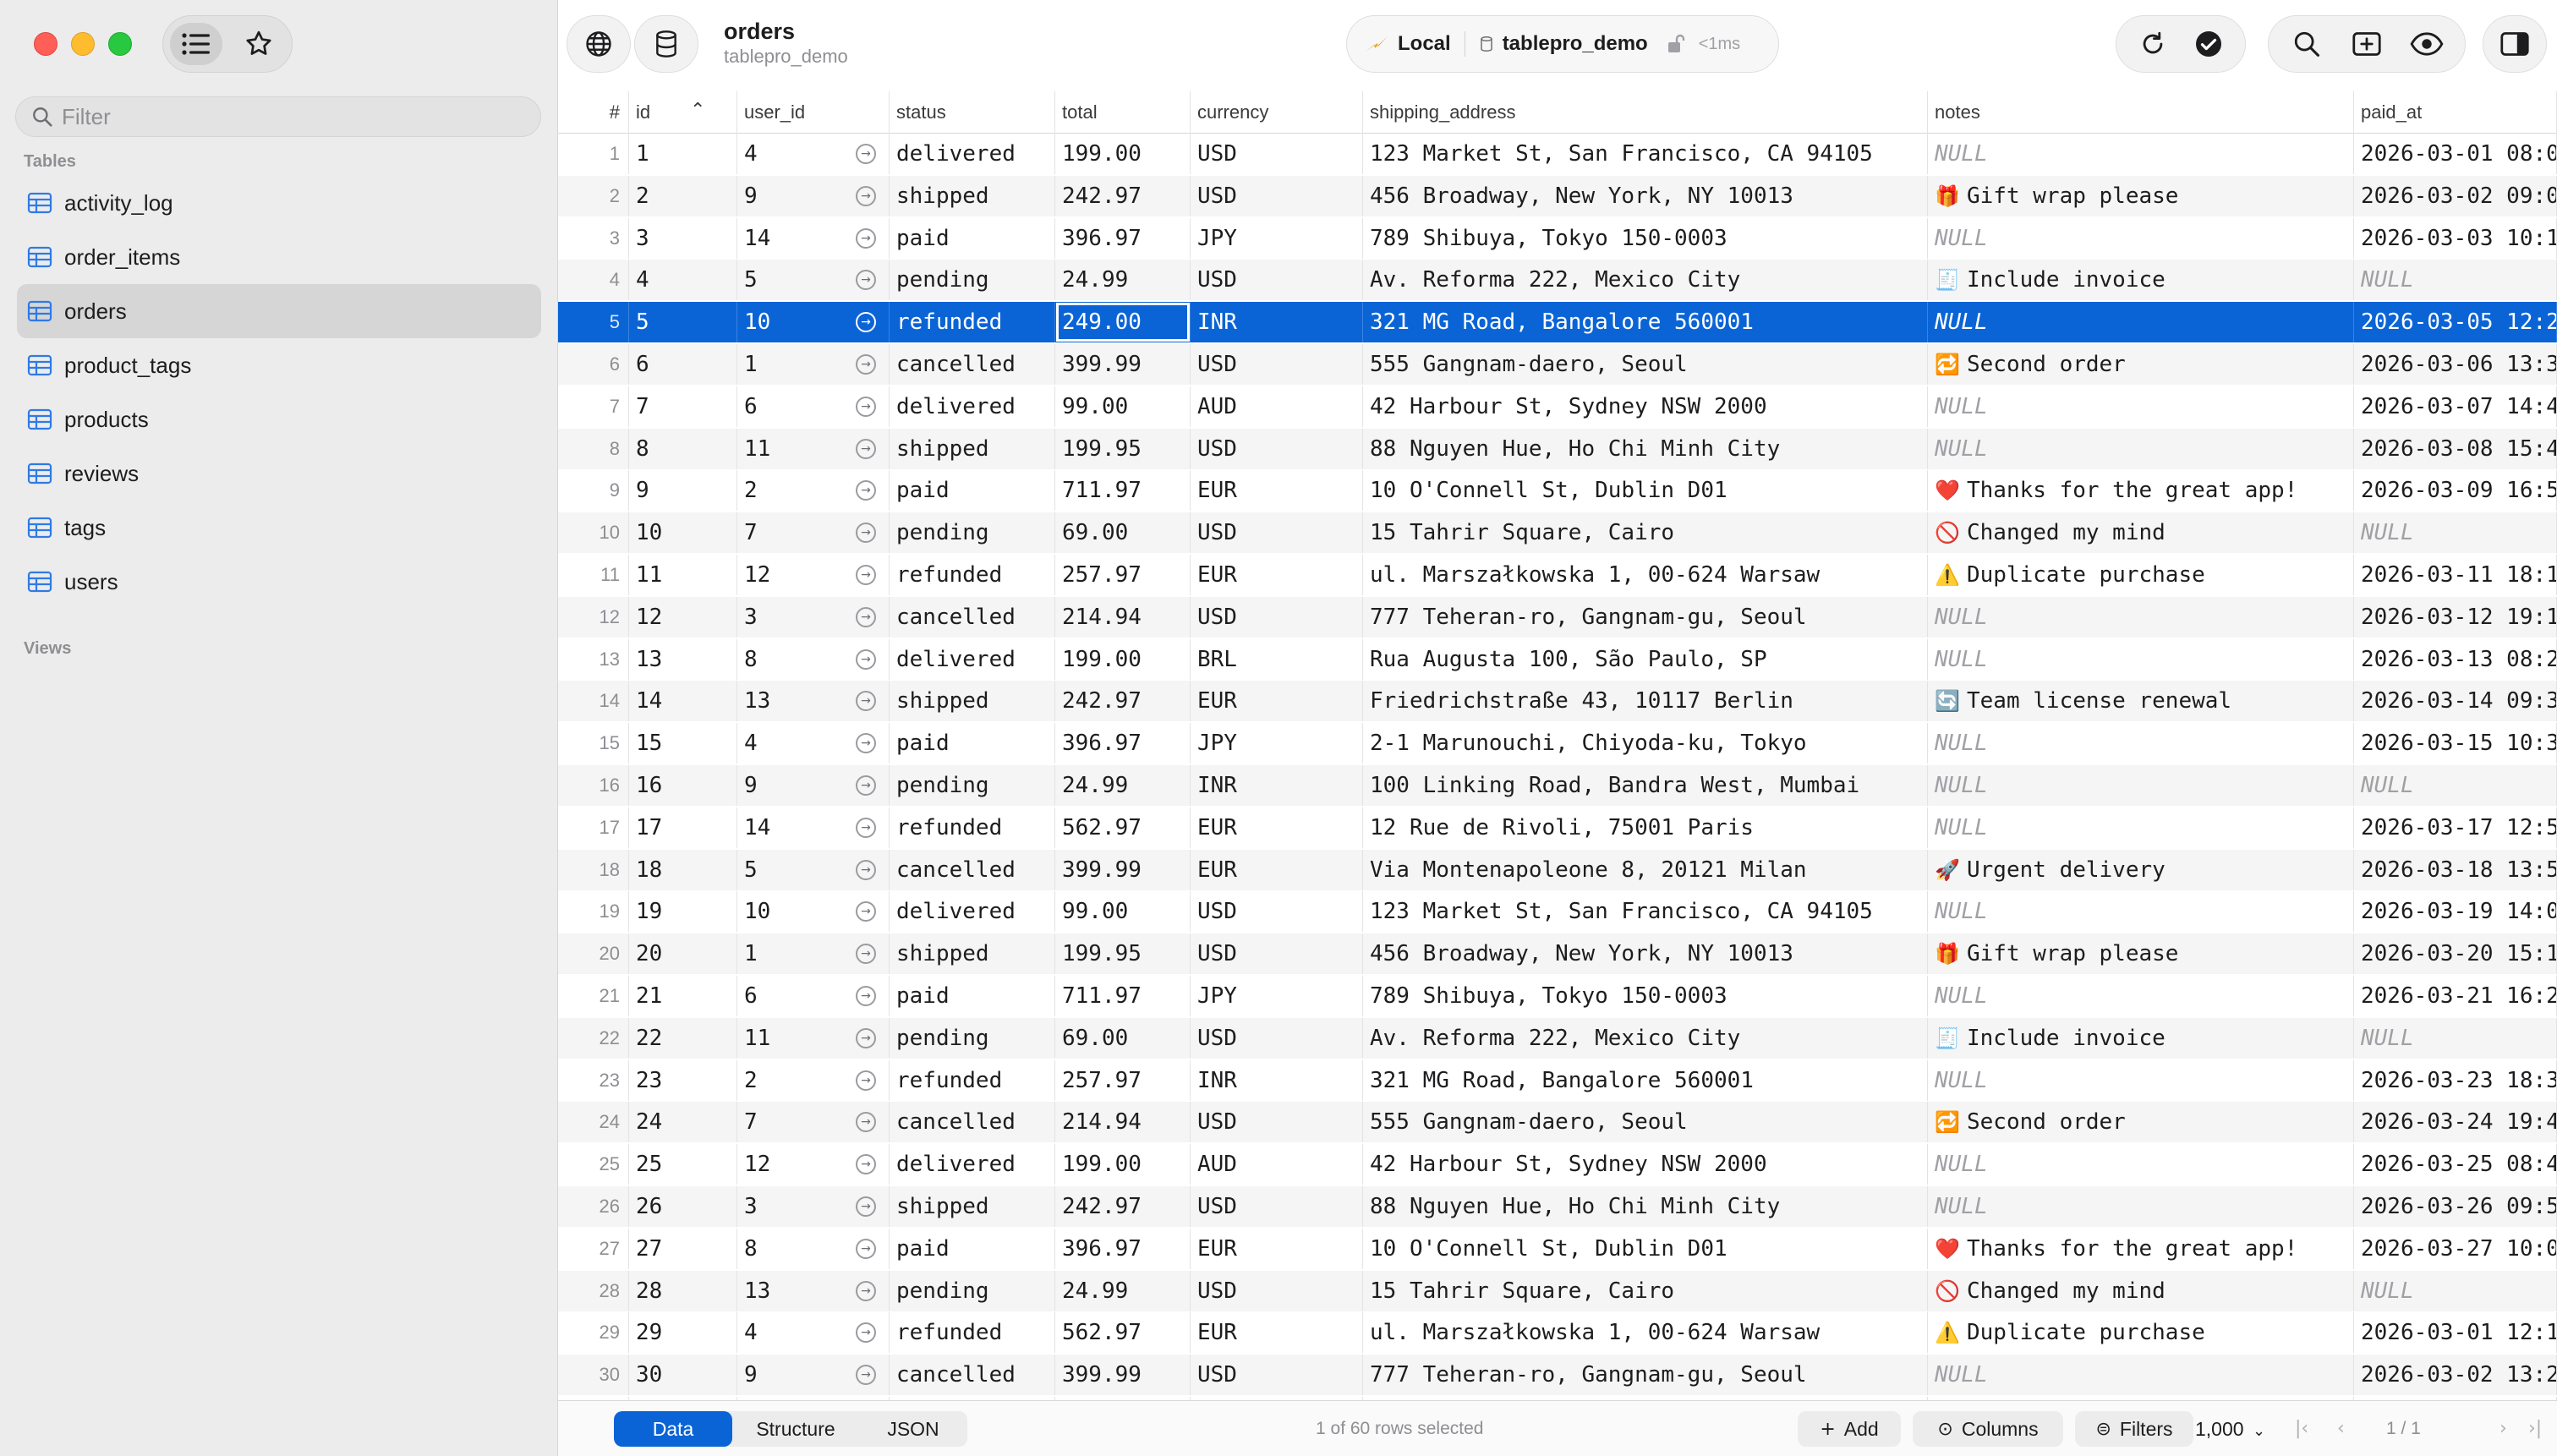 The height and width of the screenshot is (1456, 2557). What do you see at coordinates (1645, 112) in the screenshot?
I see `column-header-shipping-address: shipping_address` at bounding box center [1645, 112].